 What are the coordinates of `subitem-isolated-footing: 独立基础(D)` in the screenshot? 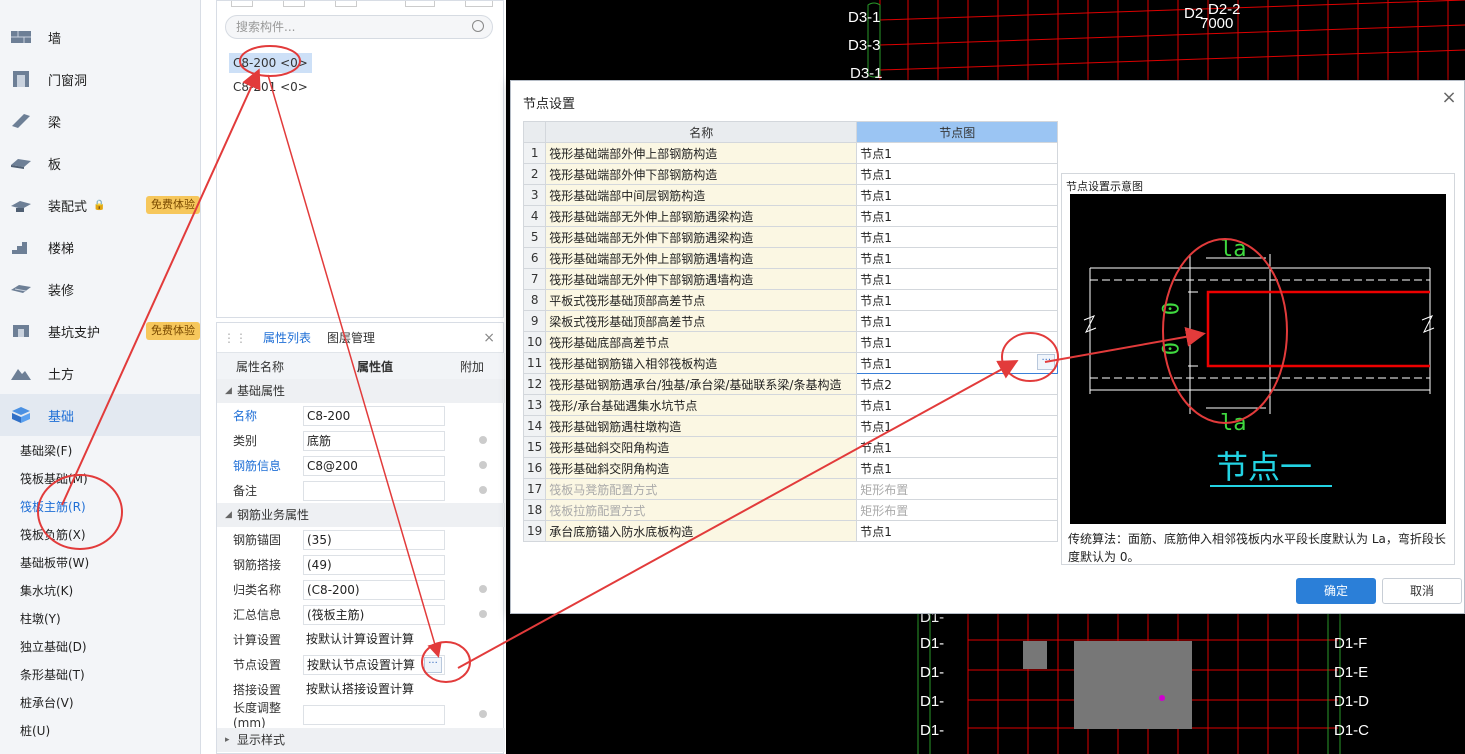 It's located at (53, 647).